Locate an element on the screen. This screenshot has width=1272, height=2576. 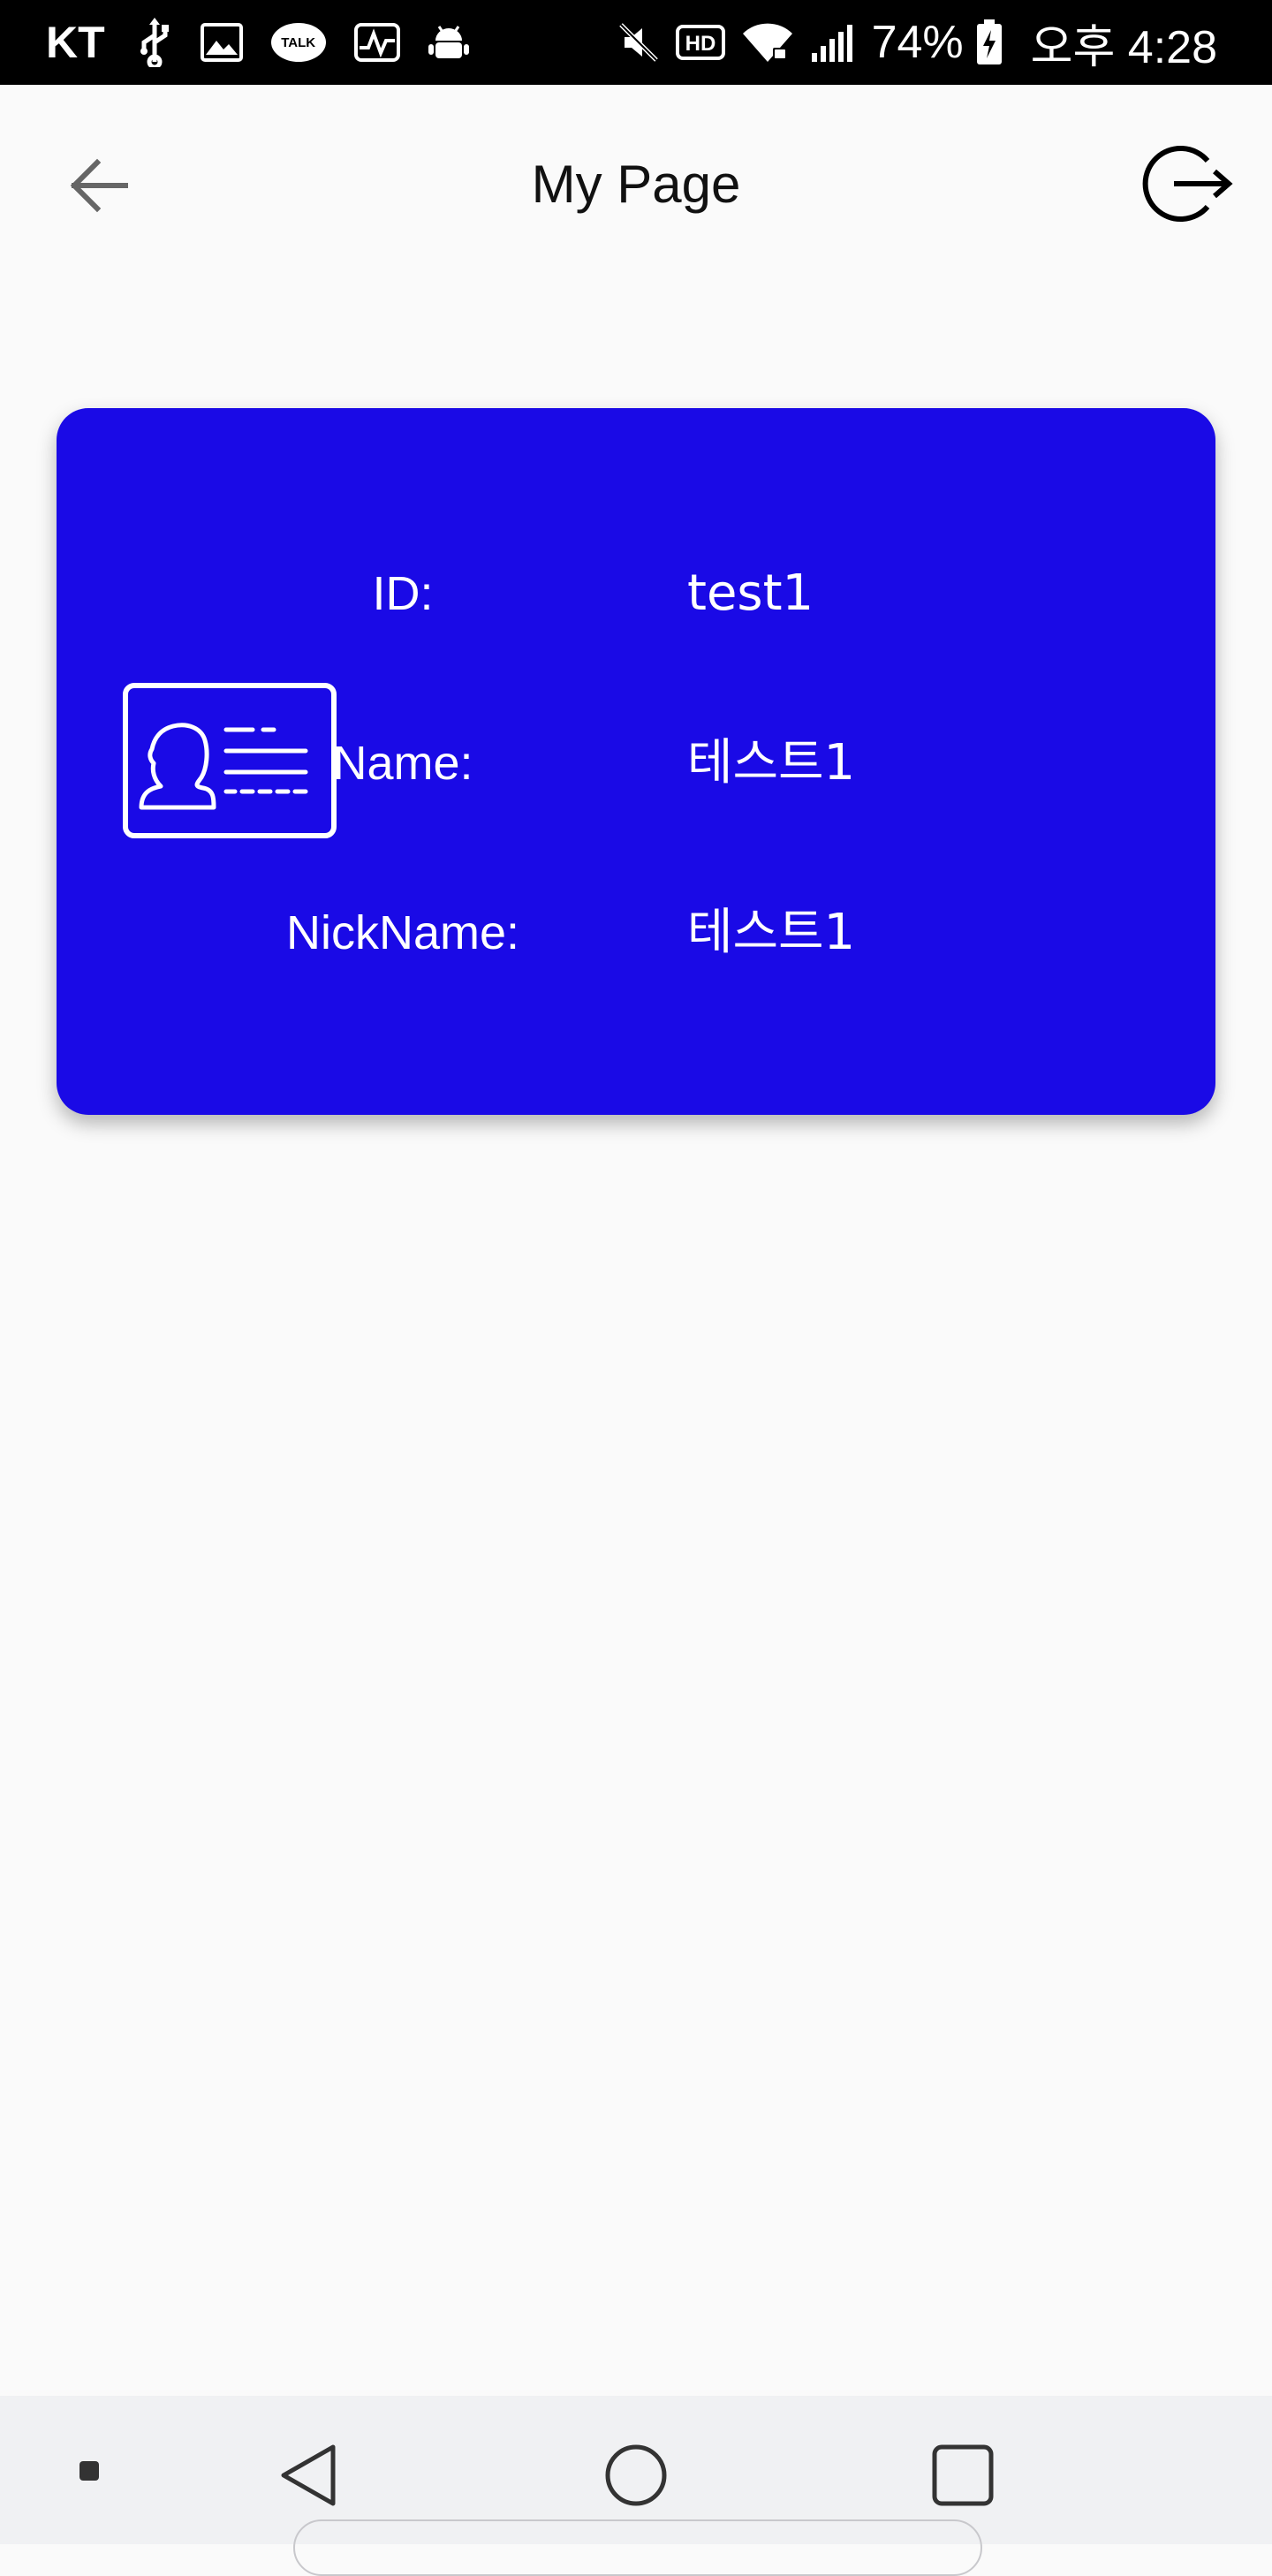
mute-icon is located at coordinates (638, 42).